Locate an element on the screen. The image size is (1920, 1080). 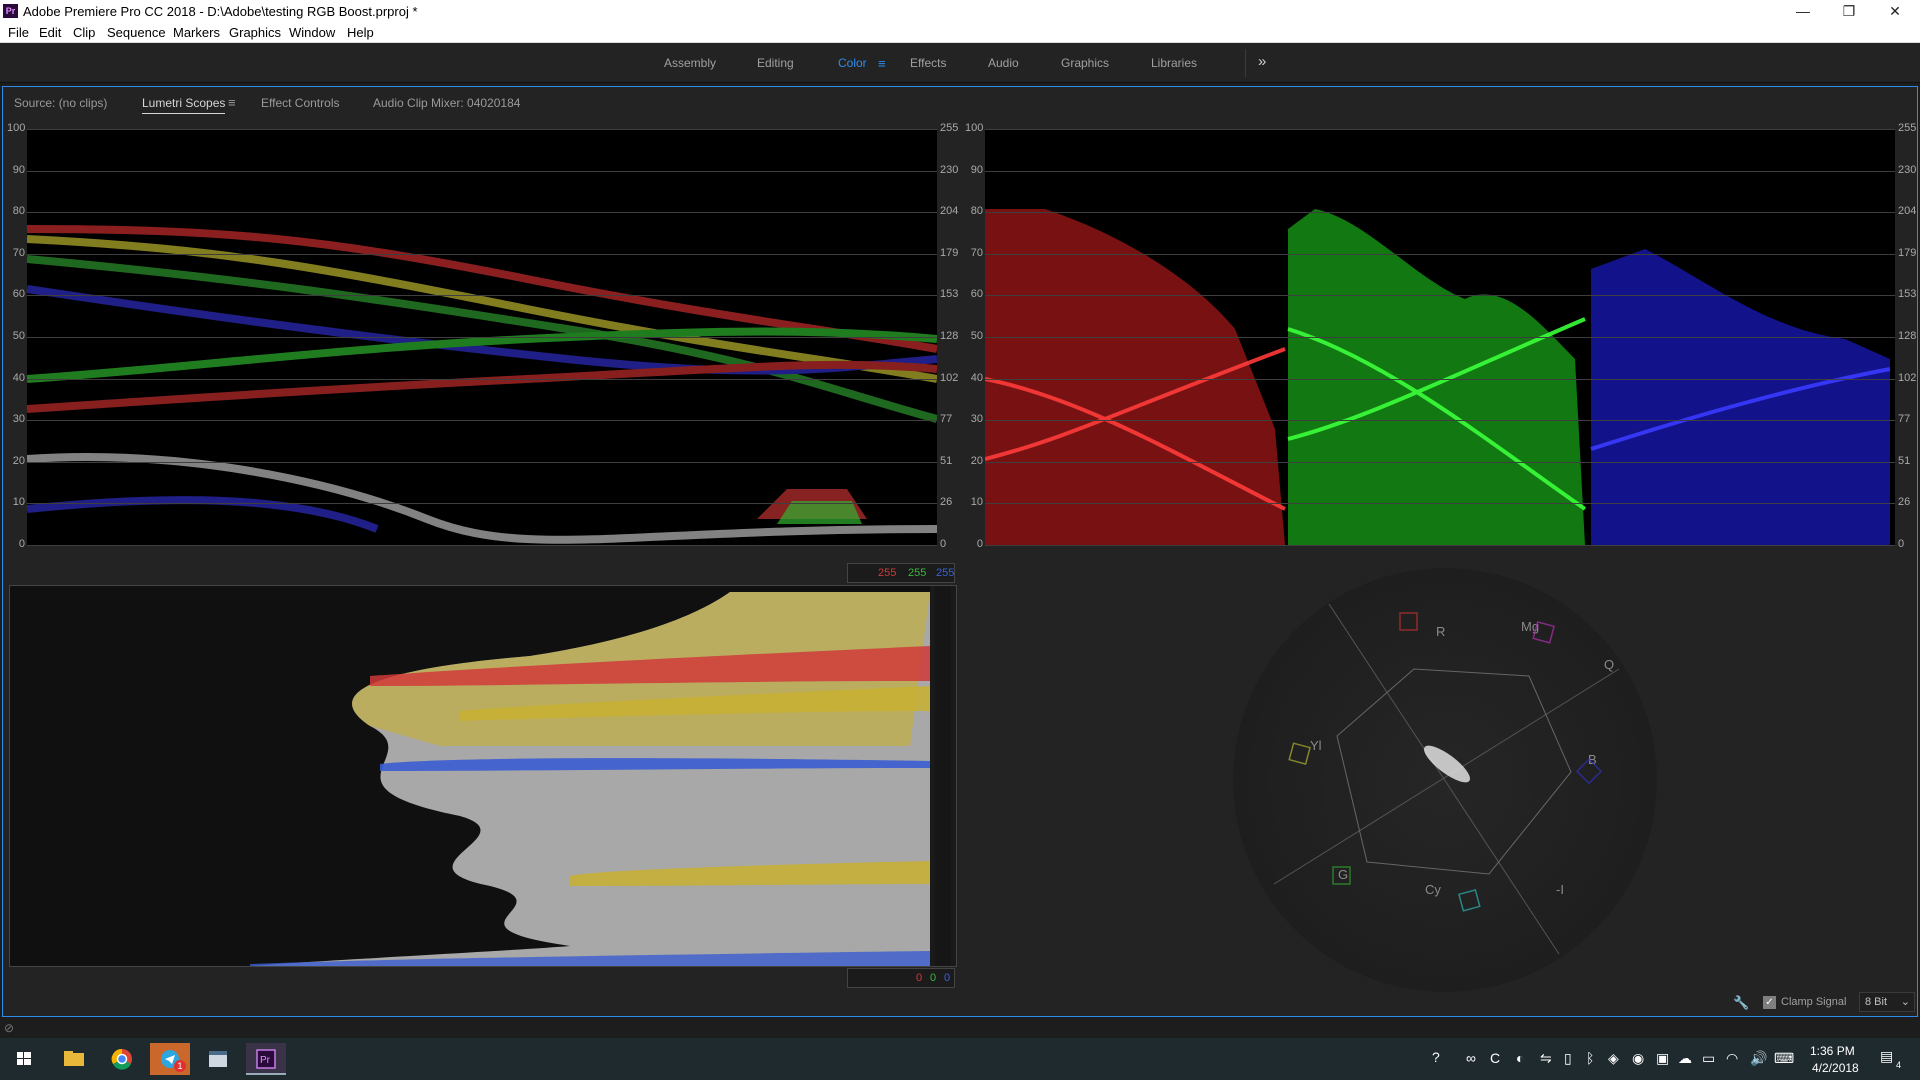
tab-lumetri-scopes: Lumetri Scopes is located at coordinates (184, 105).